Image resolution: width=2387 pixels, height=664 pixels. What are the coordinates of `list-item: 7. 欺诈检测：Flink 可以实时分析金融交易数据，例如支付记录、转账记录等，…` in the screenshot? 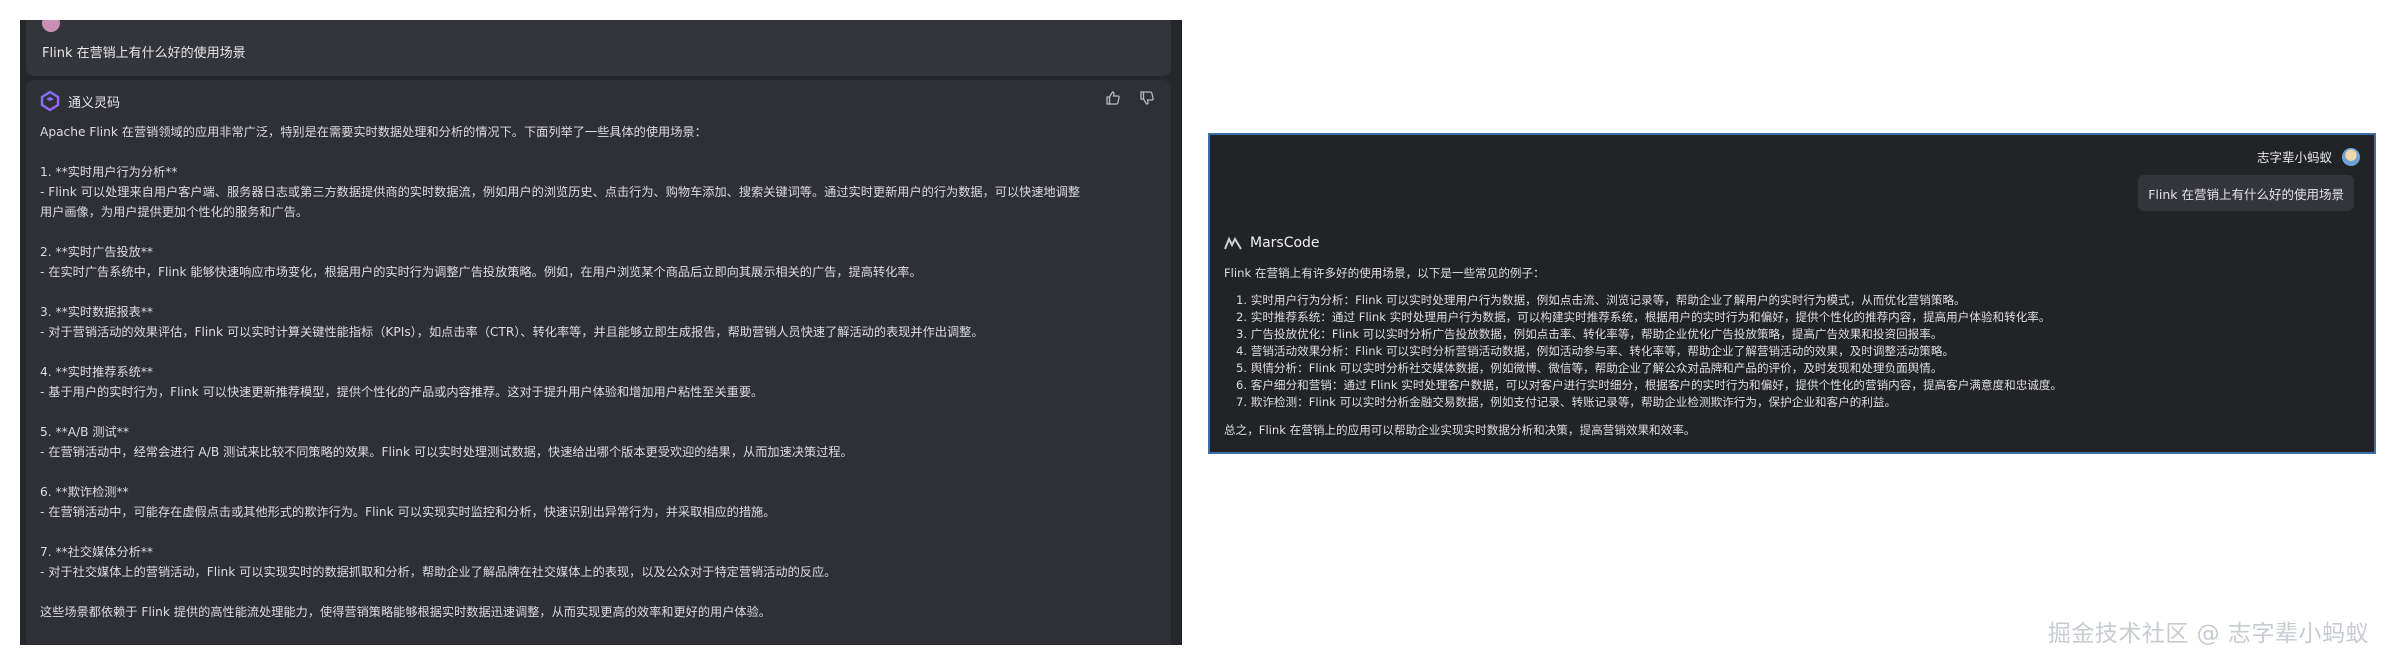 It's located at (1566, 402).